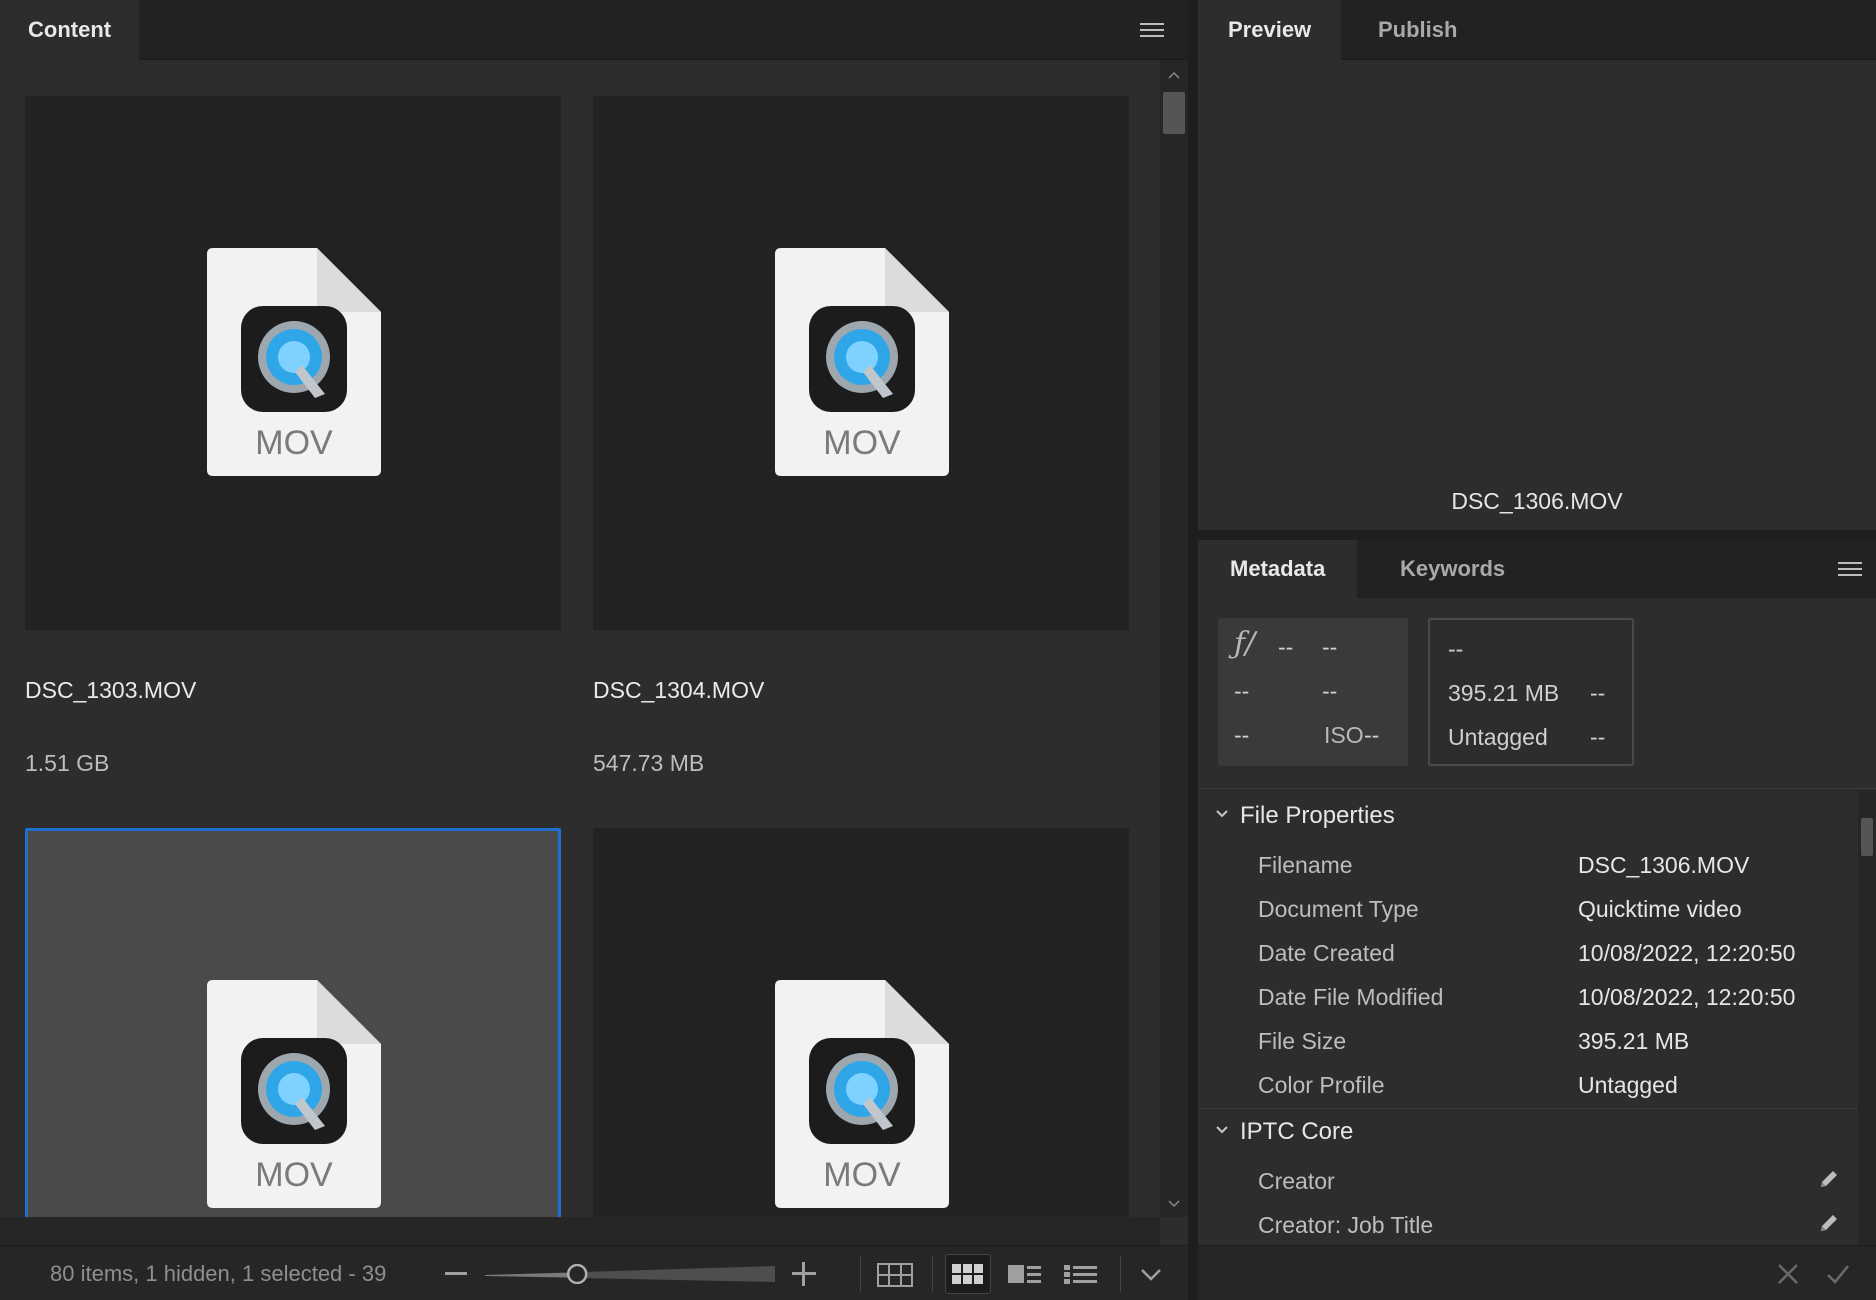 The height and width of the screenshot is (1300, 1876). What do you see at coordinates (1372, 735) in the screenshot?
I see `iso-value: --` at bounding box center [1372, 735].